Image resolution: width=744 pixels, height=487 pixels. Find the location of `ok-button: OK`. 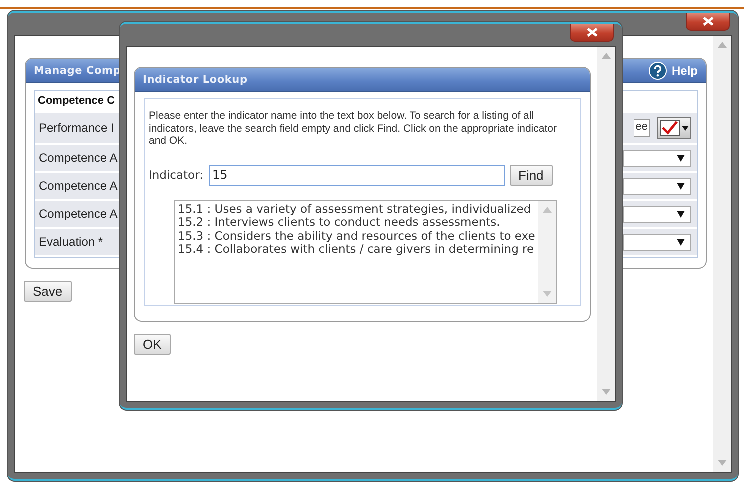

ok-button: OK is located at coordinates (152, 344).